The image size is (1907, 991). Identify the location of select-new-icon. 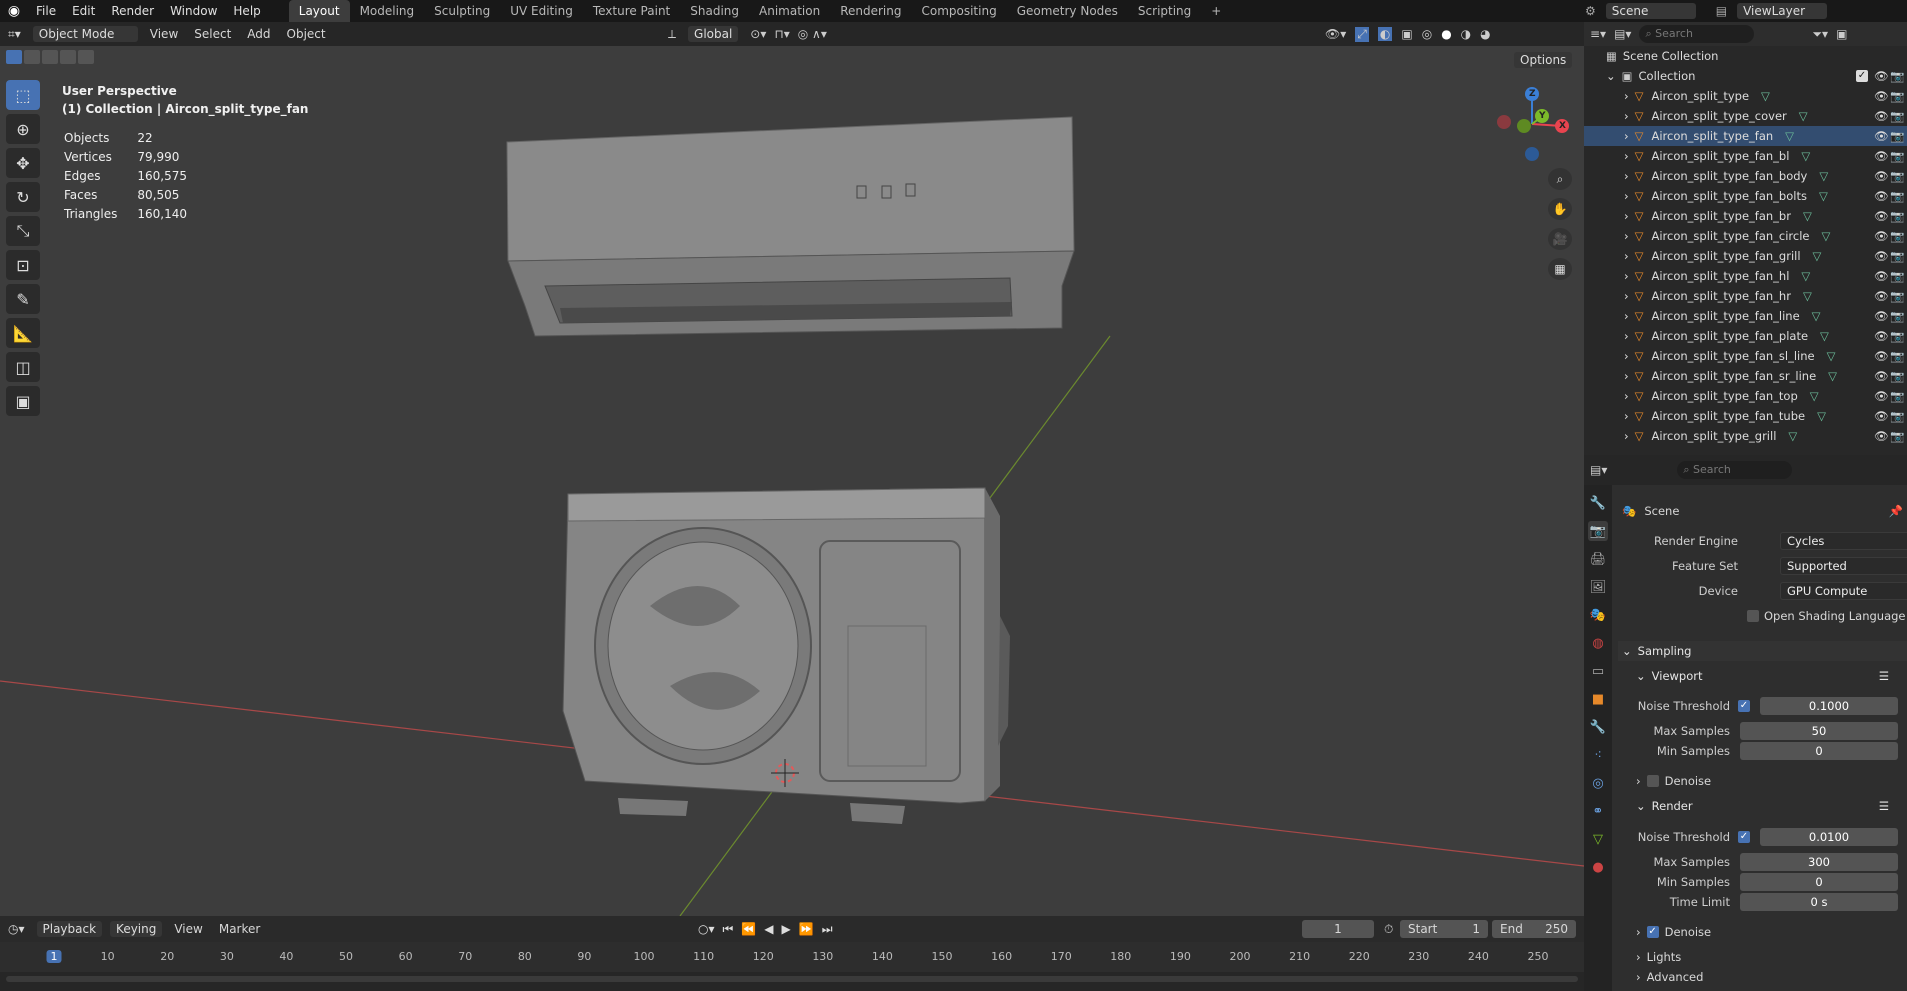
(14, 57).